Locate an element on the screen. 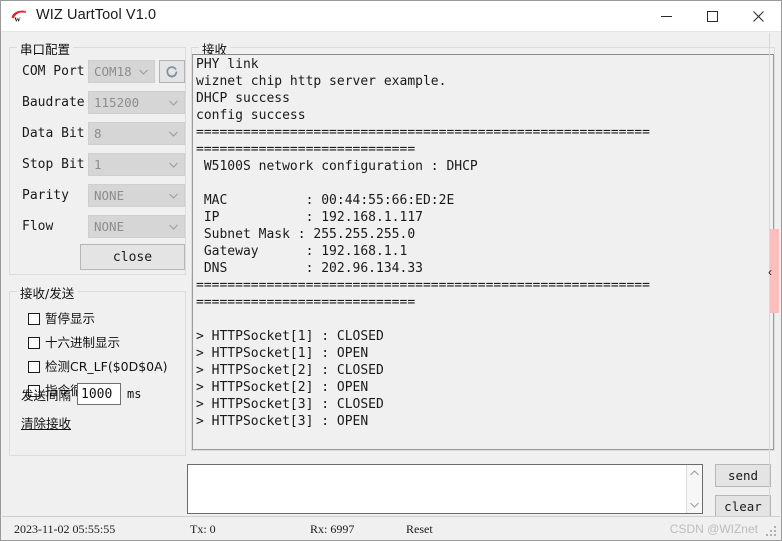  checkbox-detect-crlf: 检测CR_LF($0D$0A) is located at coordinates (98, 366).